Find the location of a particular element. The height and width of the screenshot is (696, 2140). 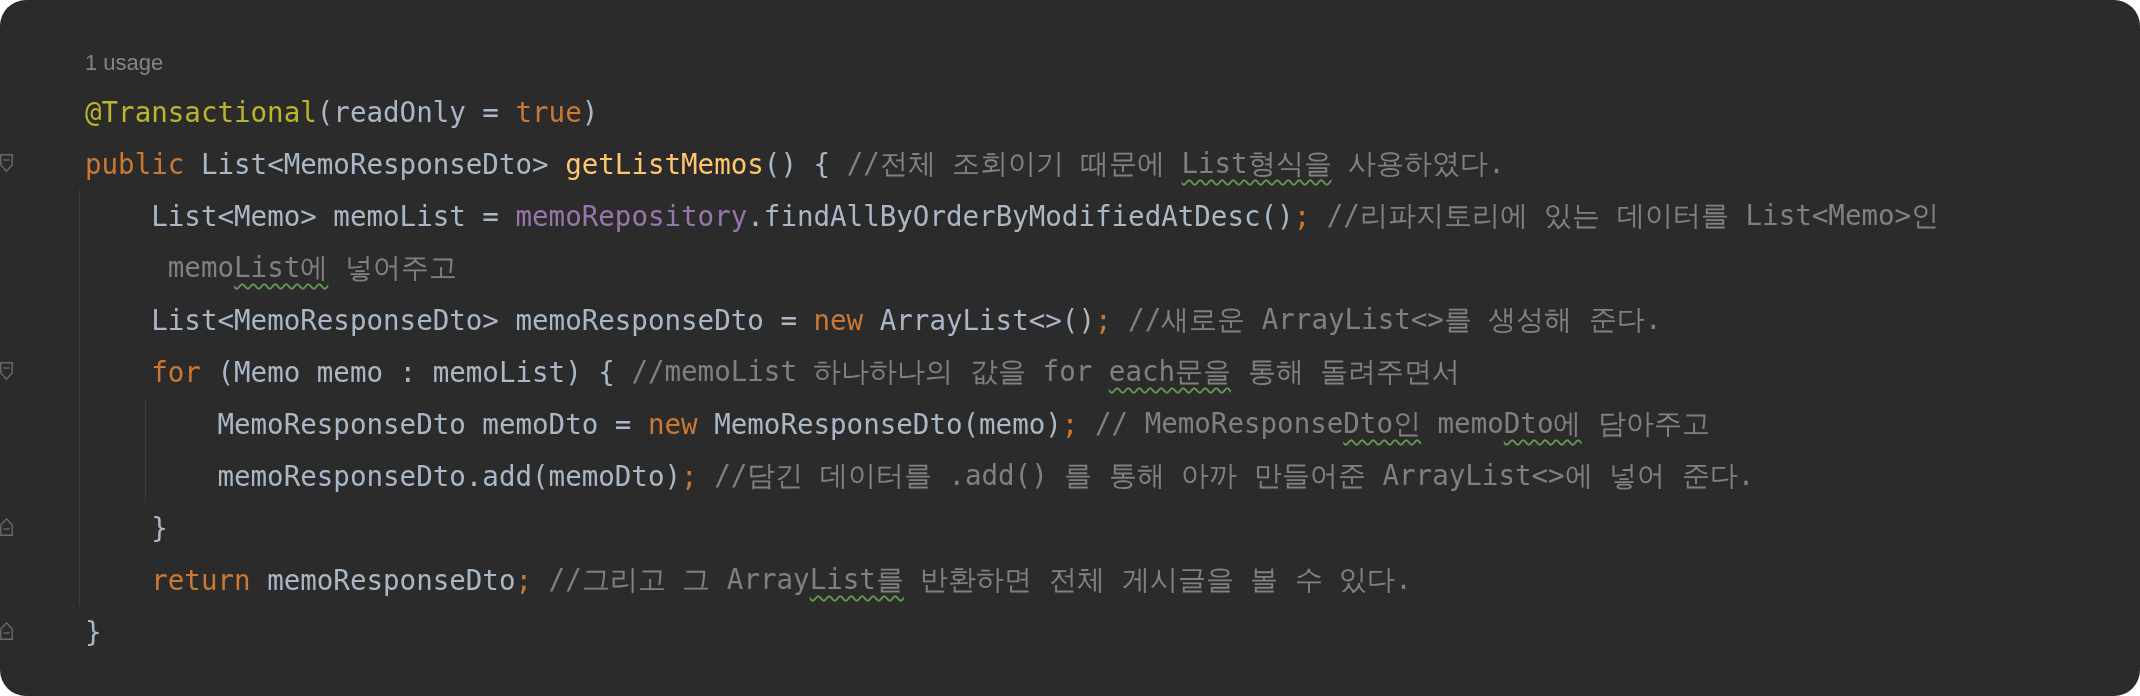

annotation-text: @Transactional is located at coordinates (201, 112).